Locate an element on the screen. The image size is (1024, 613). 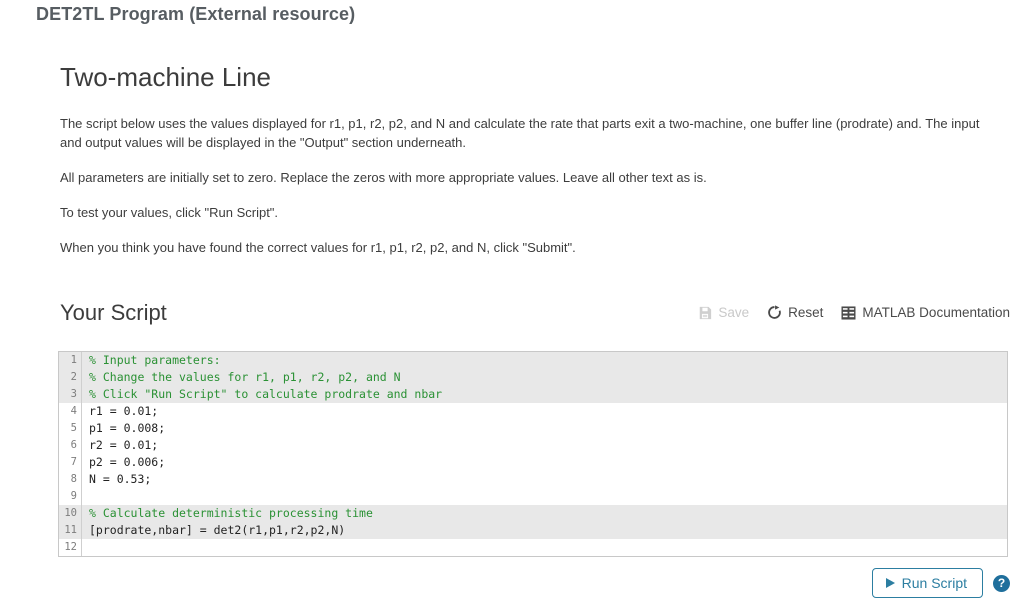
code-line: 8 N = 0.53; is located at coordinates (533, 479).